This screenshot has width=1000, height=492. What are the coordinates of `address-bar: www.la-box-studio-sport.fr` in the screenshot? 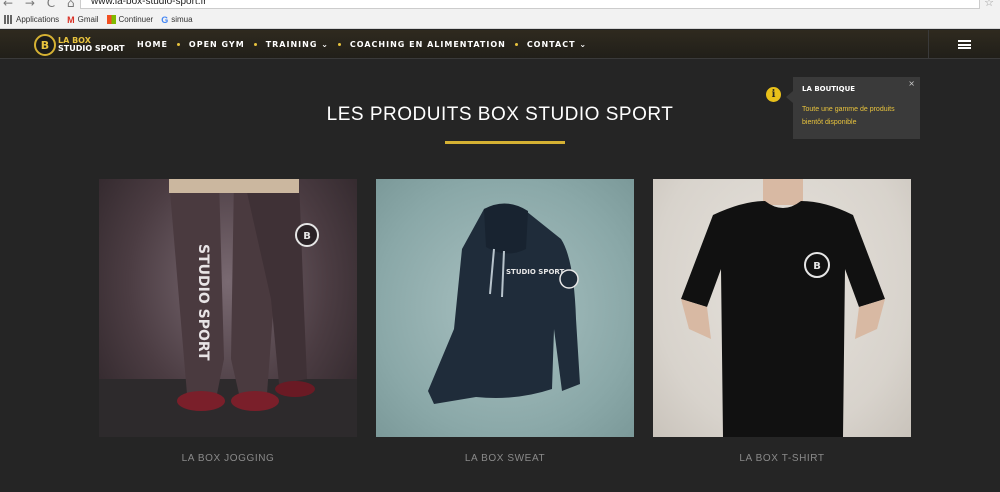 It's located at (530, 4).